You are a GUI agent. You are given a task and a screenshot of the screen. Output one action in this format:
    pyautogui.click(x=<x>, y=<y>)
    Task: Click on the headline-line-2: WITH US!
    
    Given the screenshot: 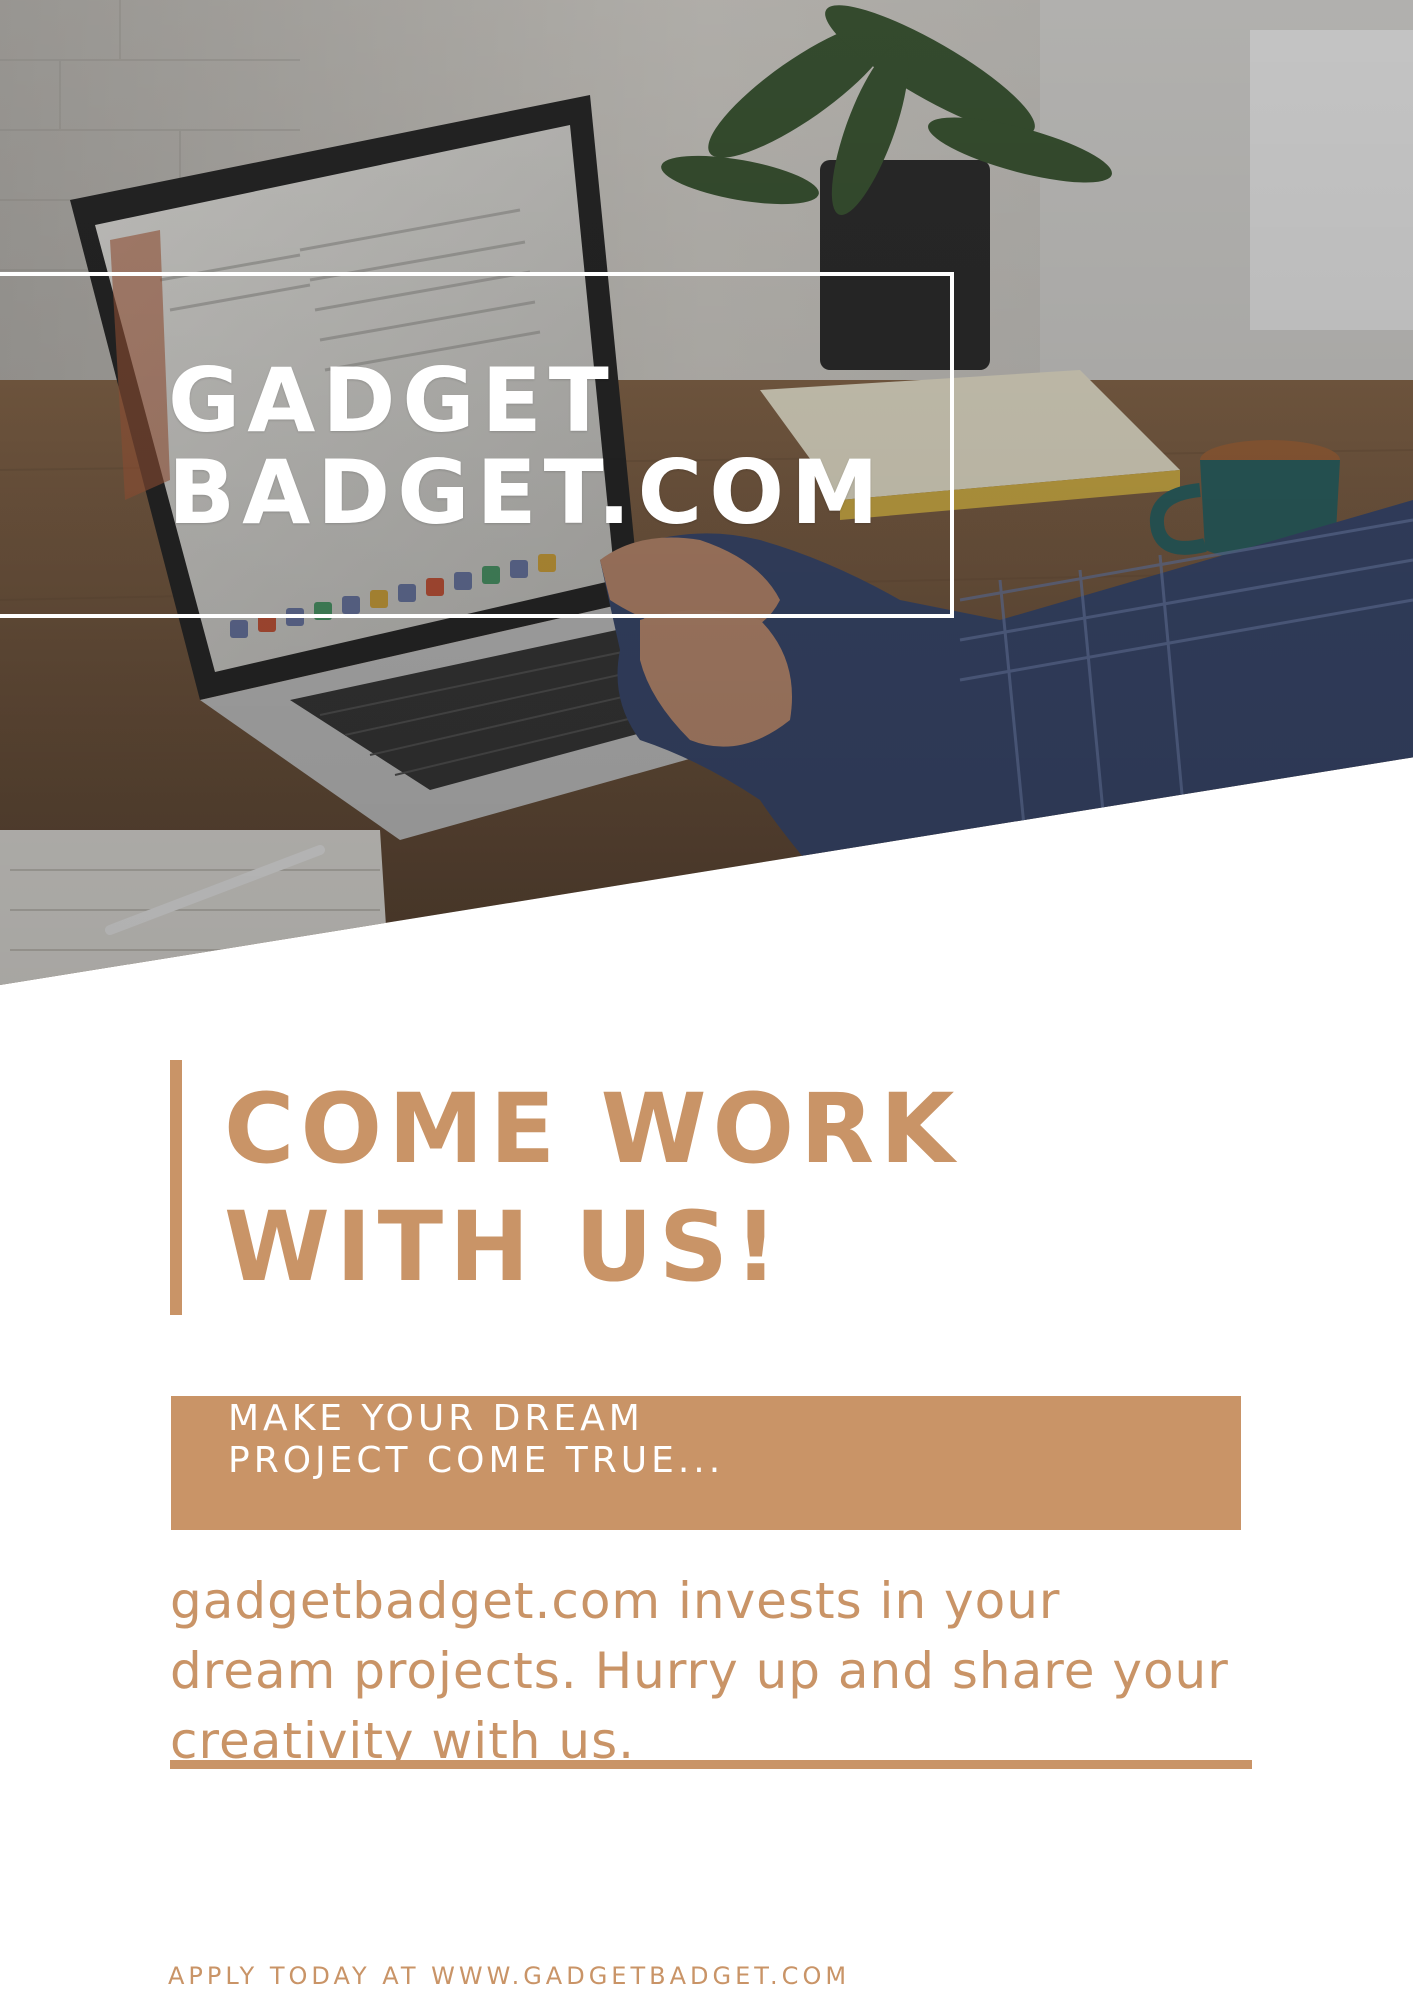 What is the action you would take?
    pyautogui.click(x=504, y=1247)
    